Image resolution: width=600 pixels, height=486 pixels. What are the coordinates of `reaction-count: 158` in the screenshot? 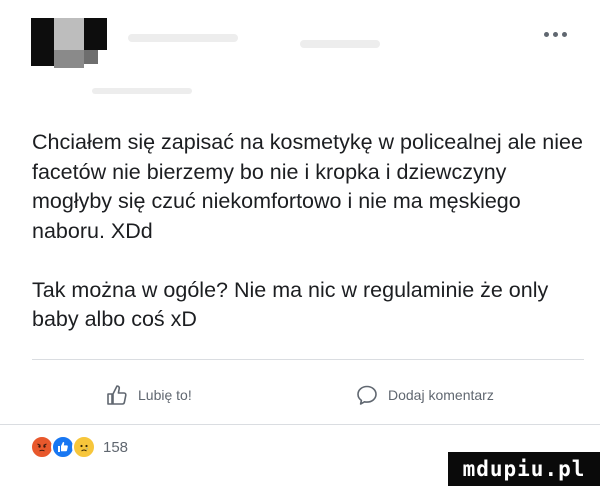 It's located at (116, 447).